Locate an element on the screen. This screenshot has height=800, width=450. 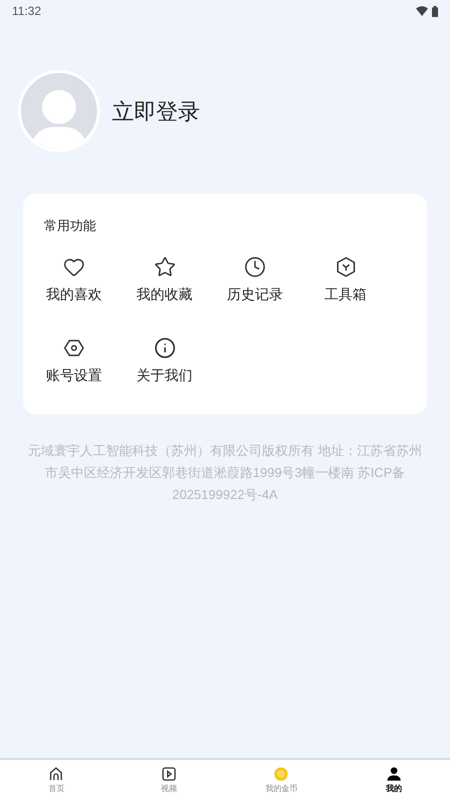
tab: 视频 is located at coordinates (168, 780).